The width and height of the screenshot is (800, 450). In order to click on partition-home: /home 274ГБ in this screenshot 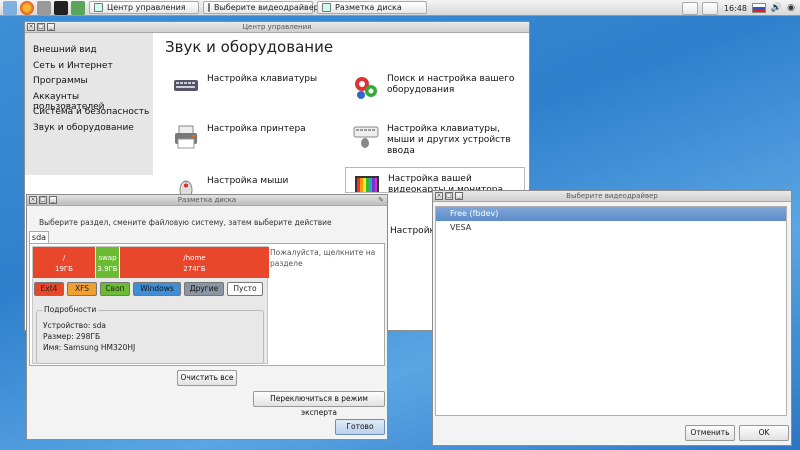, I will do `click(194, 262)`.